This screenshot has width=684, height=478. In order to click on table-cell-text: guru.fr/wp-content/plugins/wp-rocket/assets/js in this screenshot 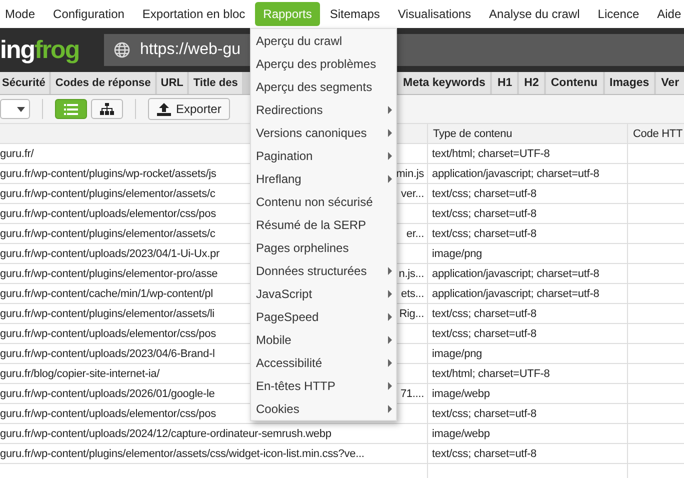, I will do `click(108, 174)`.